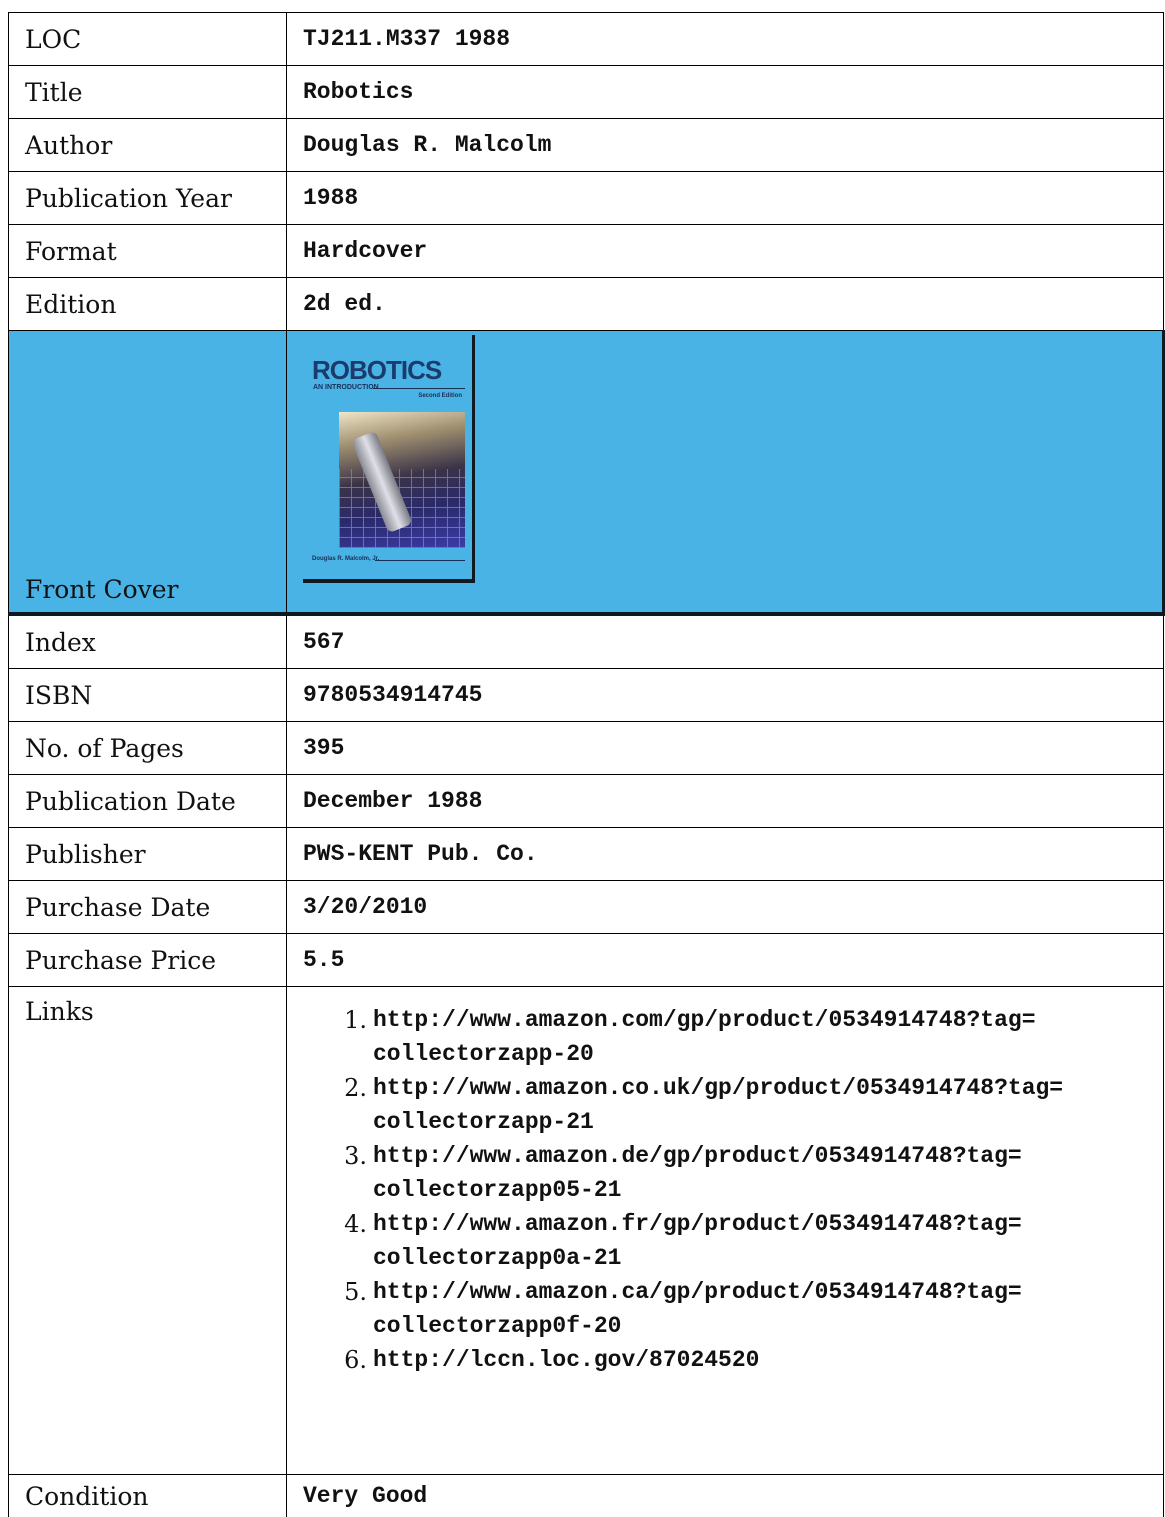 Image resolution: width=1165 pixels, height=1517 pixels. What do you see at coordinates (768, 1122) in the screenshot?
I see `link-url-line2: collectorzapp-21` at bounding box center [768, 1122].